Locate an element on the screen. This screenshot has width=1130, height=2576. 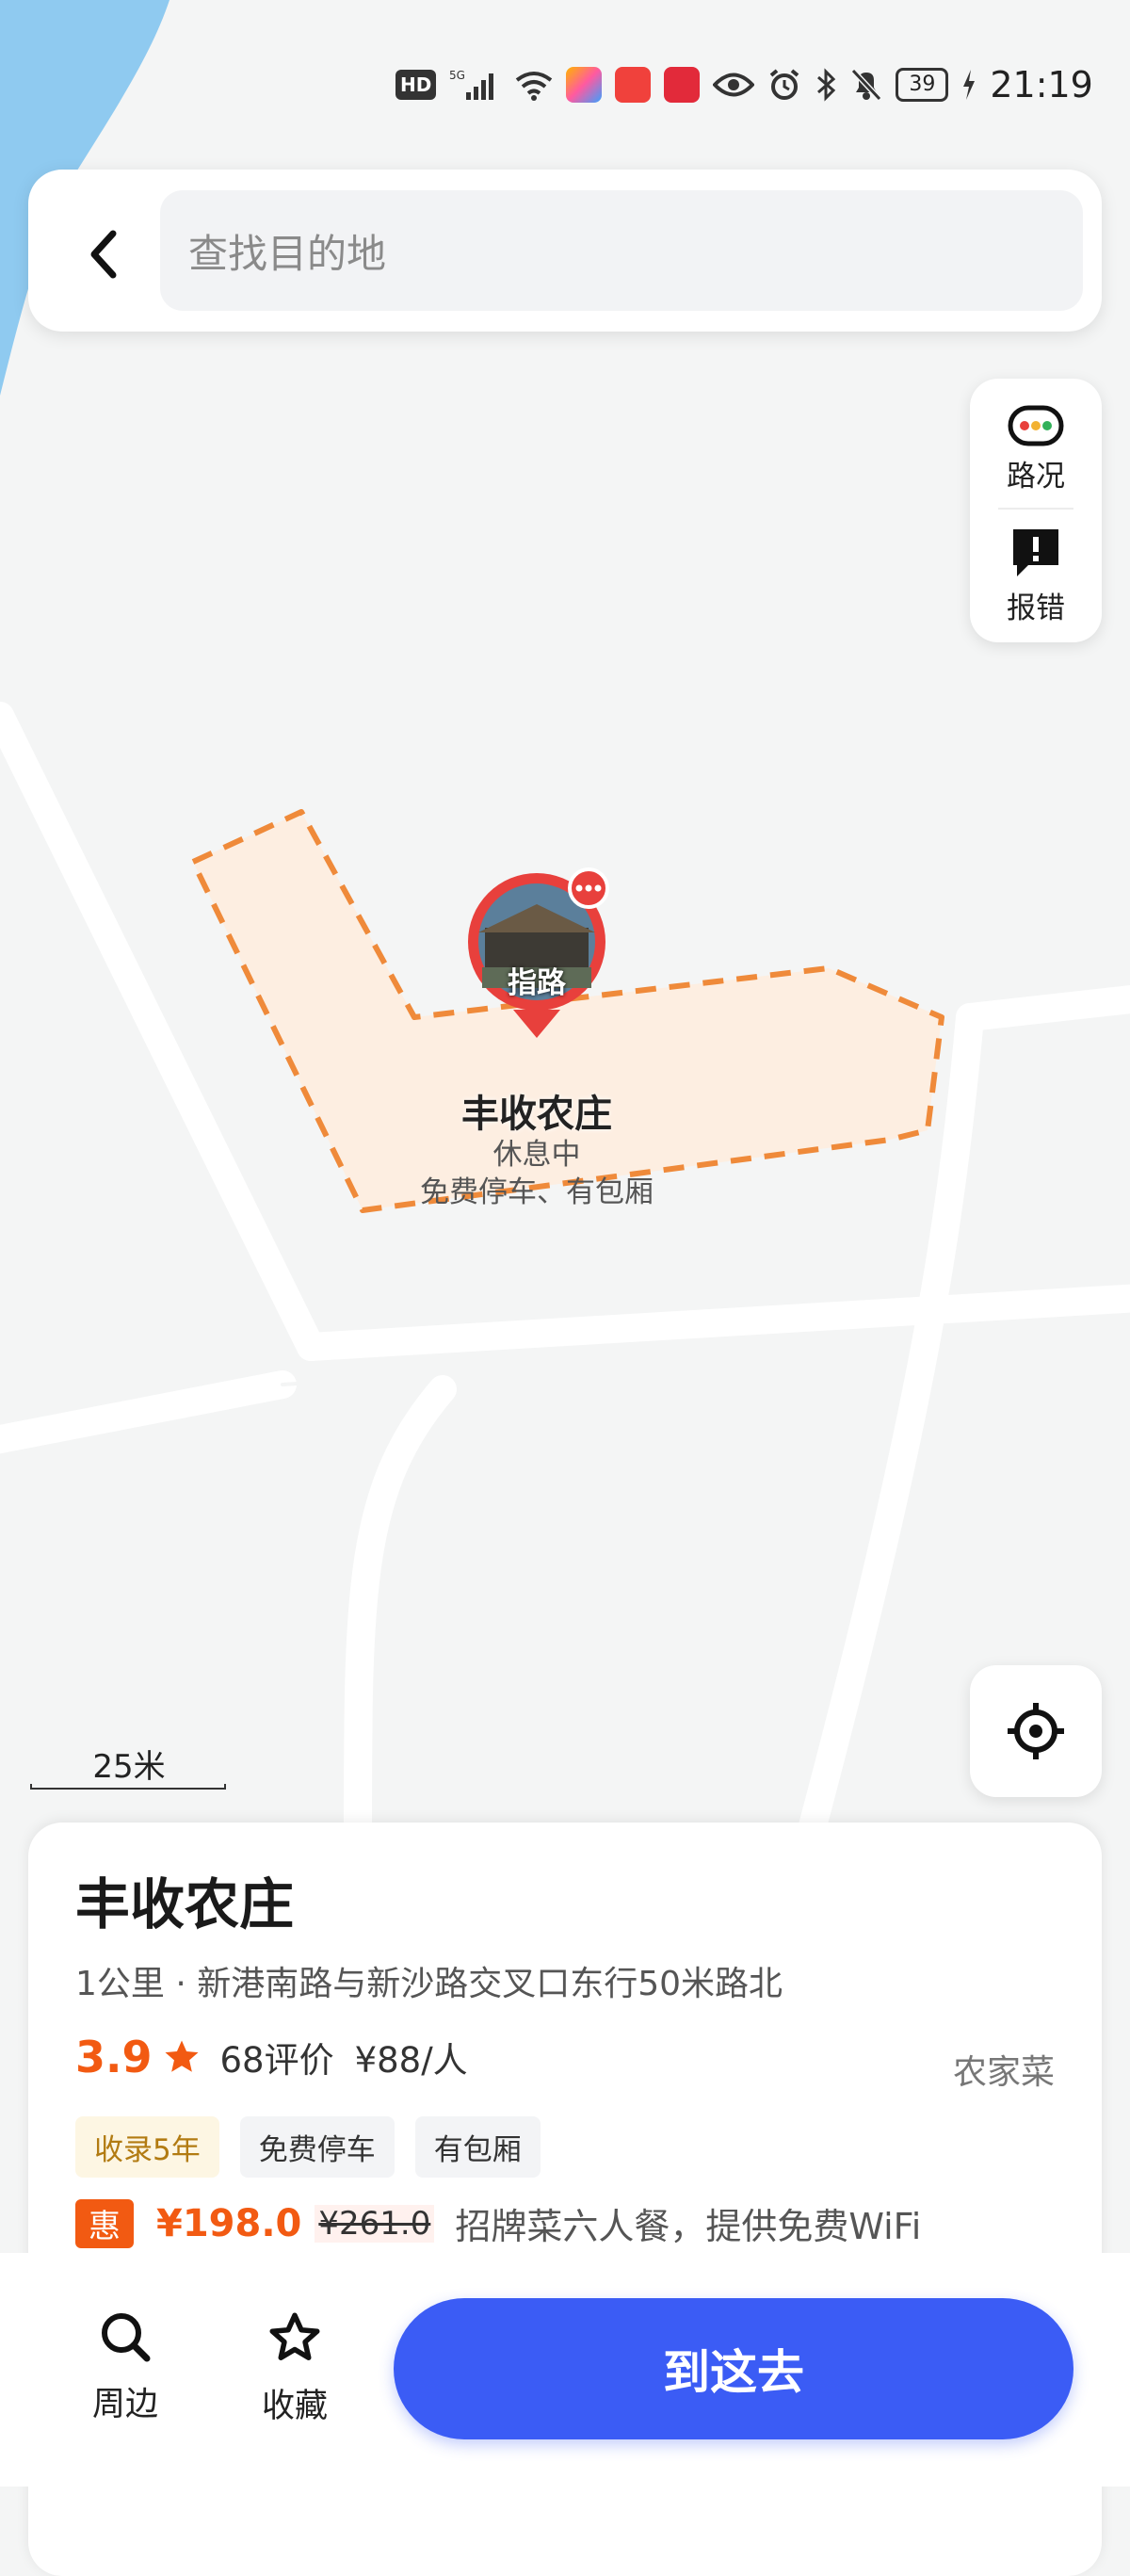
report-error-button: 报错 is located at coordinates (1036, 575).